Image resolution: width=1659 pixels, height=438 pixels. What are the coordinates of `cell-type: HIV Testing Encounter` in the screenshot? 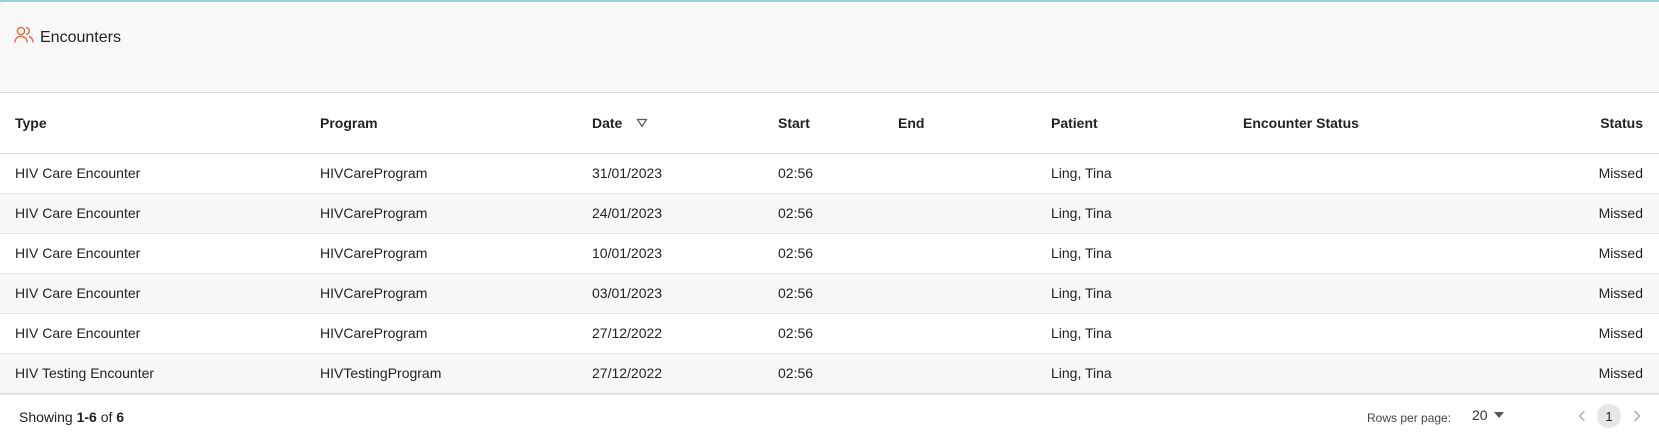 It's located at (85, 373).